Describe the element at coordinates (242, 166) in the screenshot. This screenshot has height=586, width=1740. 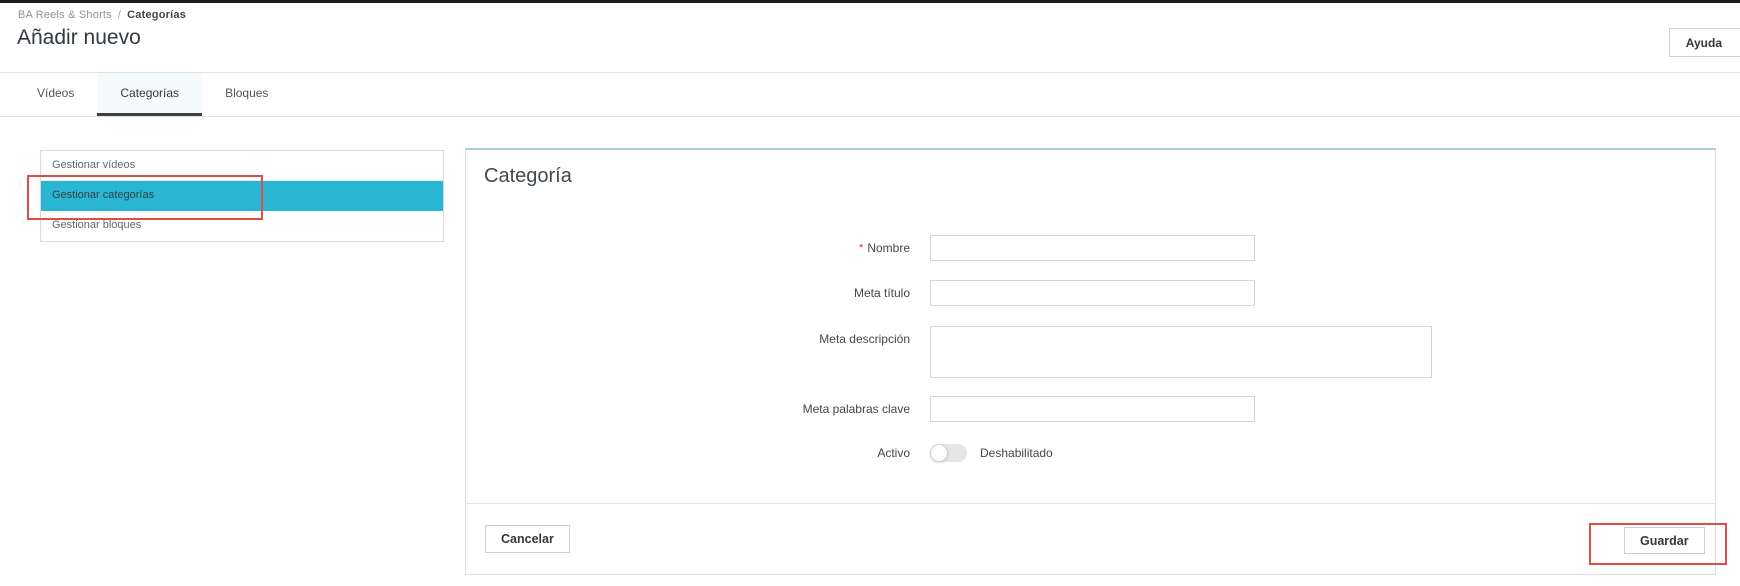
I see `sidebar-item-gestionar-videos: Gestionar vídeos` at that location.